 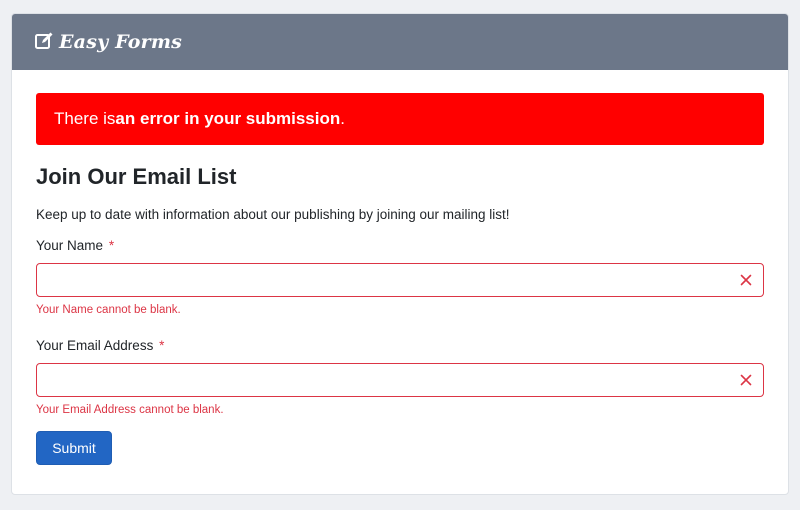 What do you see at coordinates (44, 41) in the screenshot?
I see `edit-square-icon` at bounding box center [44, 41].